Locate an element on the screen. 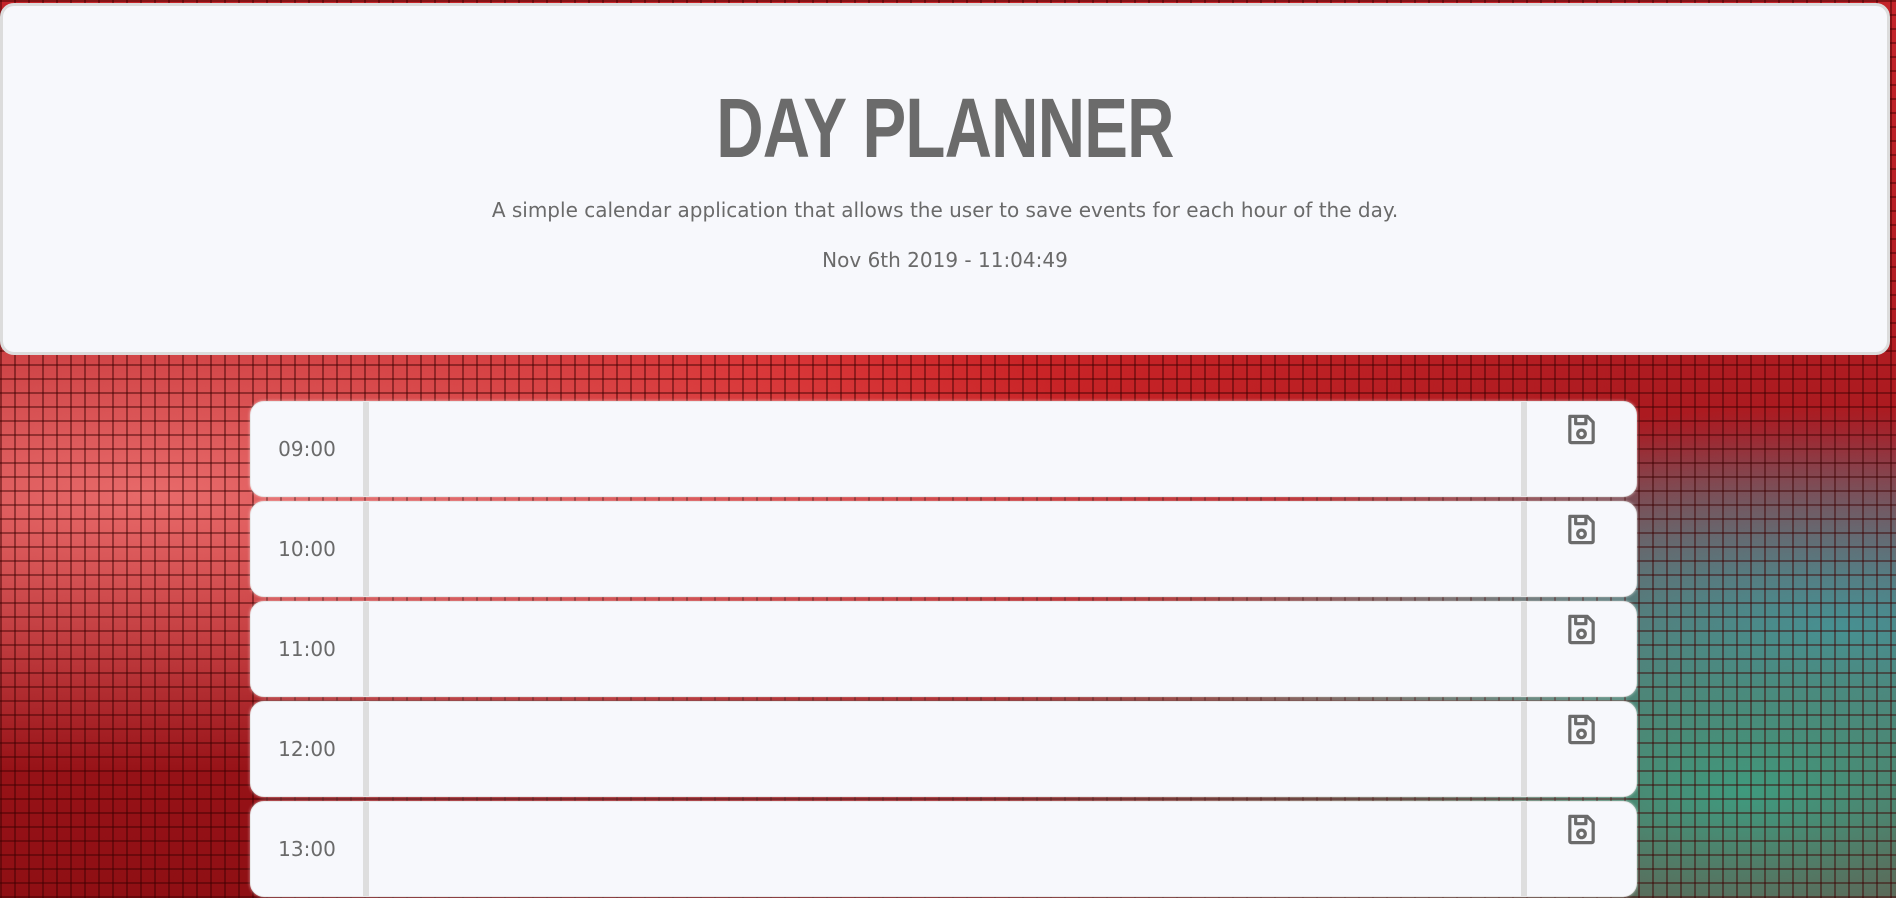 This screenshot has height=898, width=1896. current-datetime: Nov 6th 2019 - 11:04:49 is located at coordinates (945, 260).